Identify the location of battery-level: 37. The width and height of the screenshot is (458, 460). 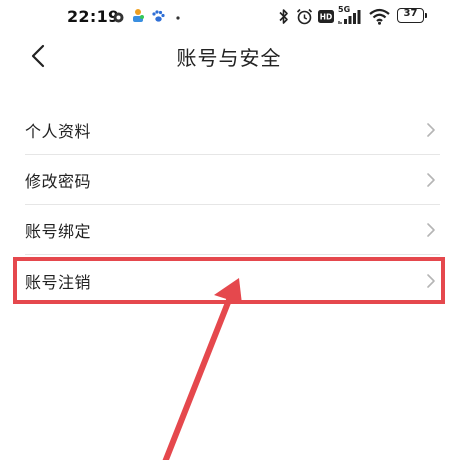
(410, 13).